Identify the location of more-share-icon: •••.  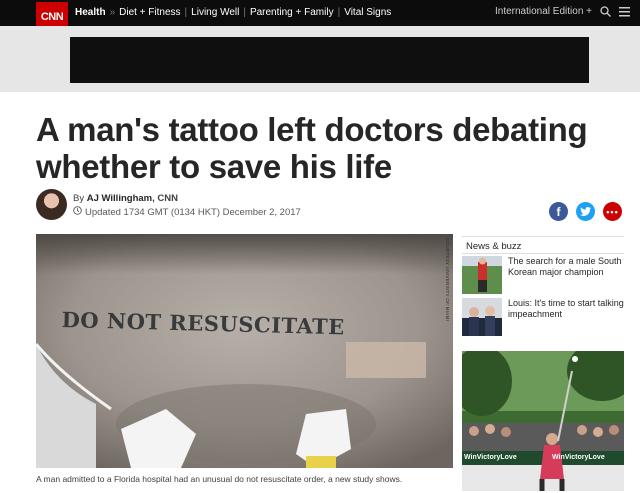
(612, 211).